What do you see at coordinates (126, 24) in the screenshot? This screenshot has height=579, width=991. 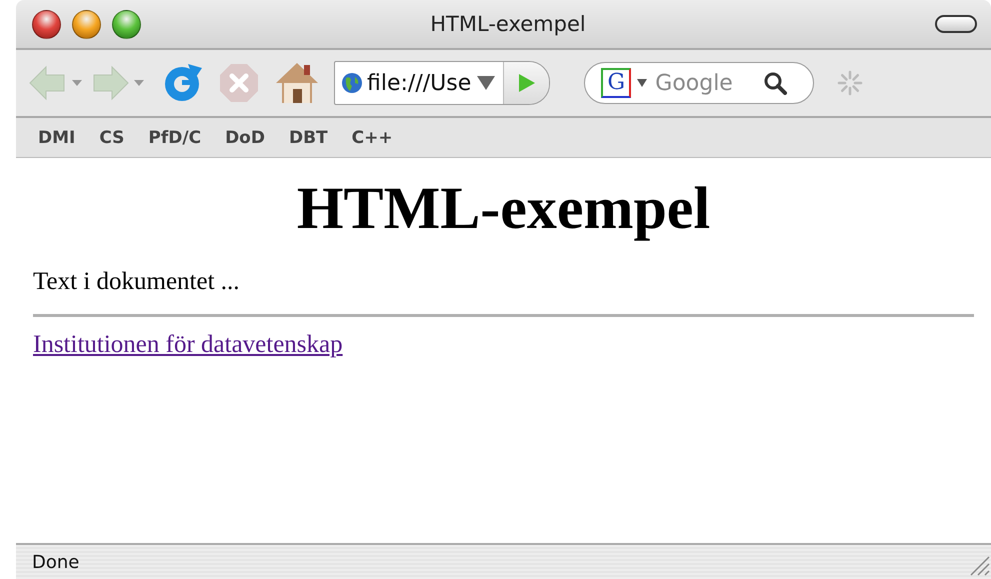 I see `zoom-button` at bounding box center [126, 24].